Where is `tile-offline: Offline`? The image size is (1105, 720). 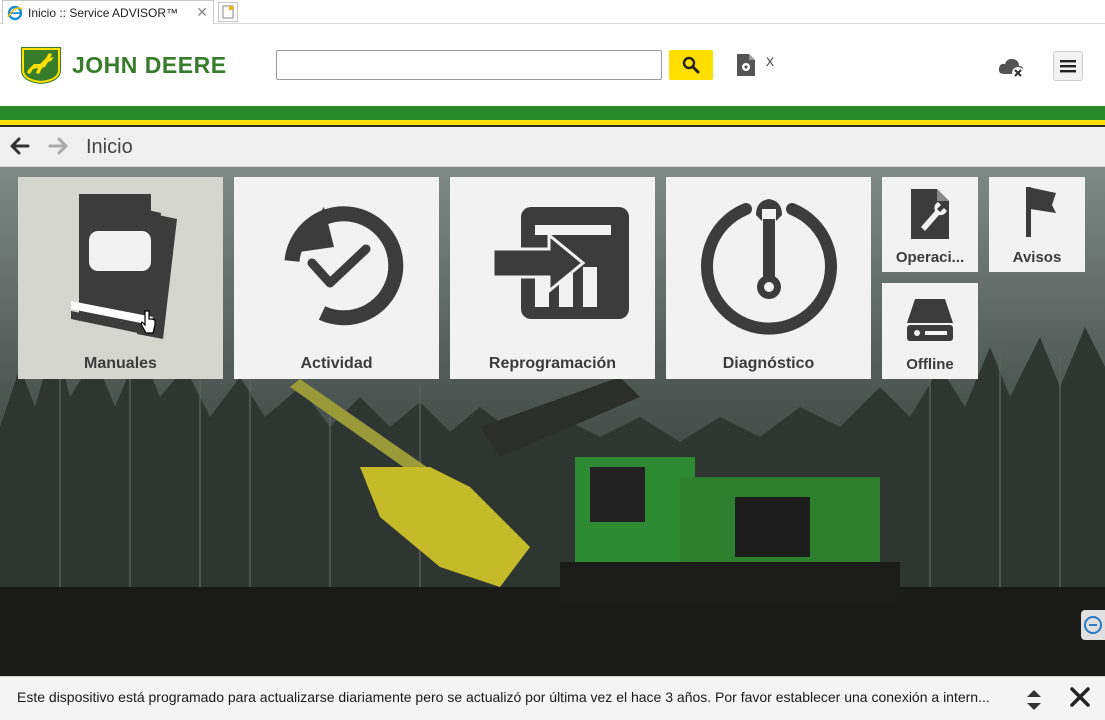
tile-offline: Offline is located at coordinates (930, 331).